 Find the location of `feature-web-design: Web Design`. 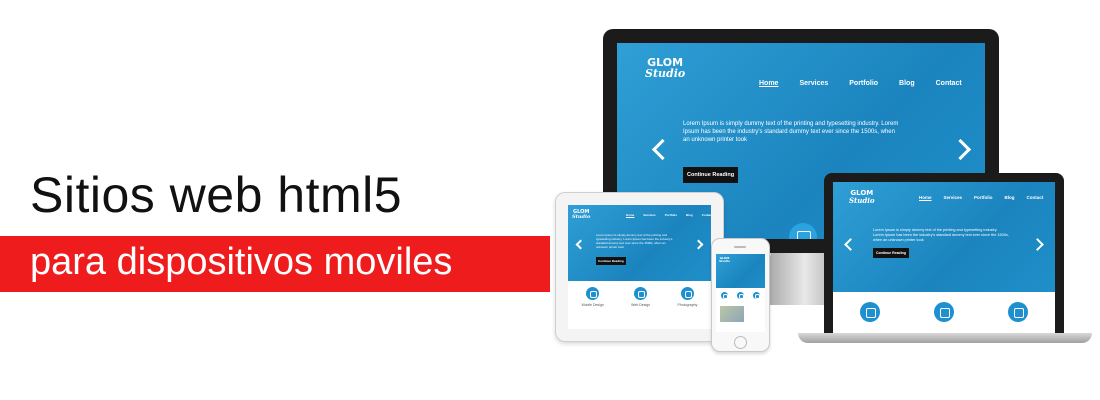

feature-web-design: Web Design is located at coordinates (640, 297).